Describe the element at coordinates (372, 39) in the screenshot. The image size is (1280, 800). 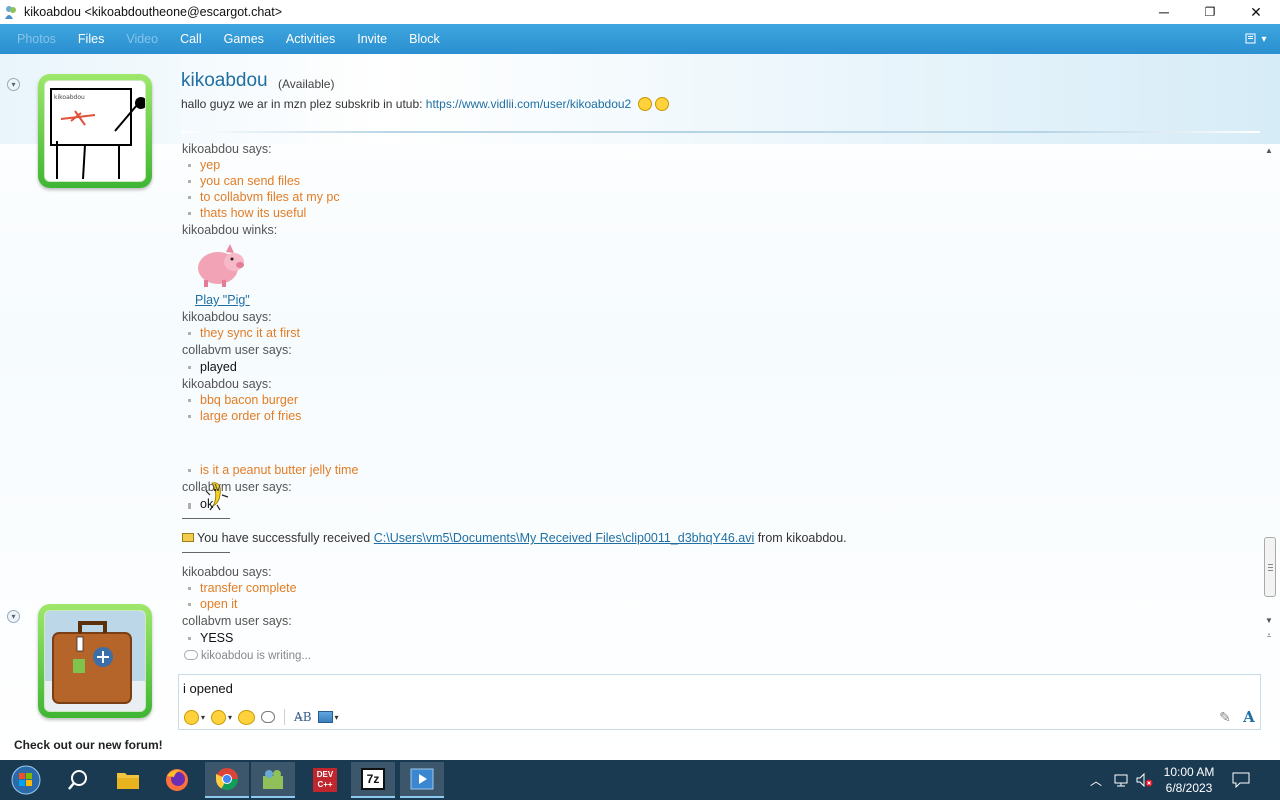
I see `toolbar-invite: Invite` at that location.